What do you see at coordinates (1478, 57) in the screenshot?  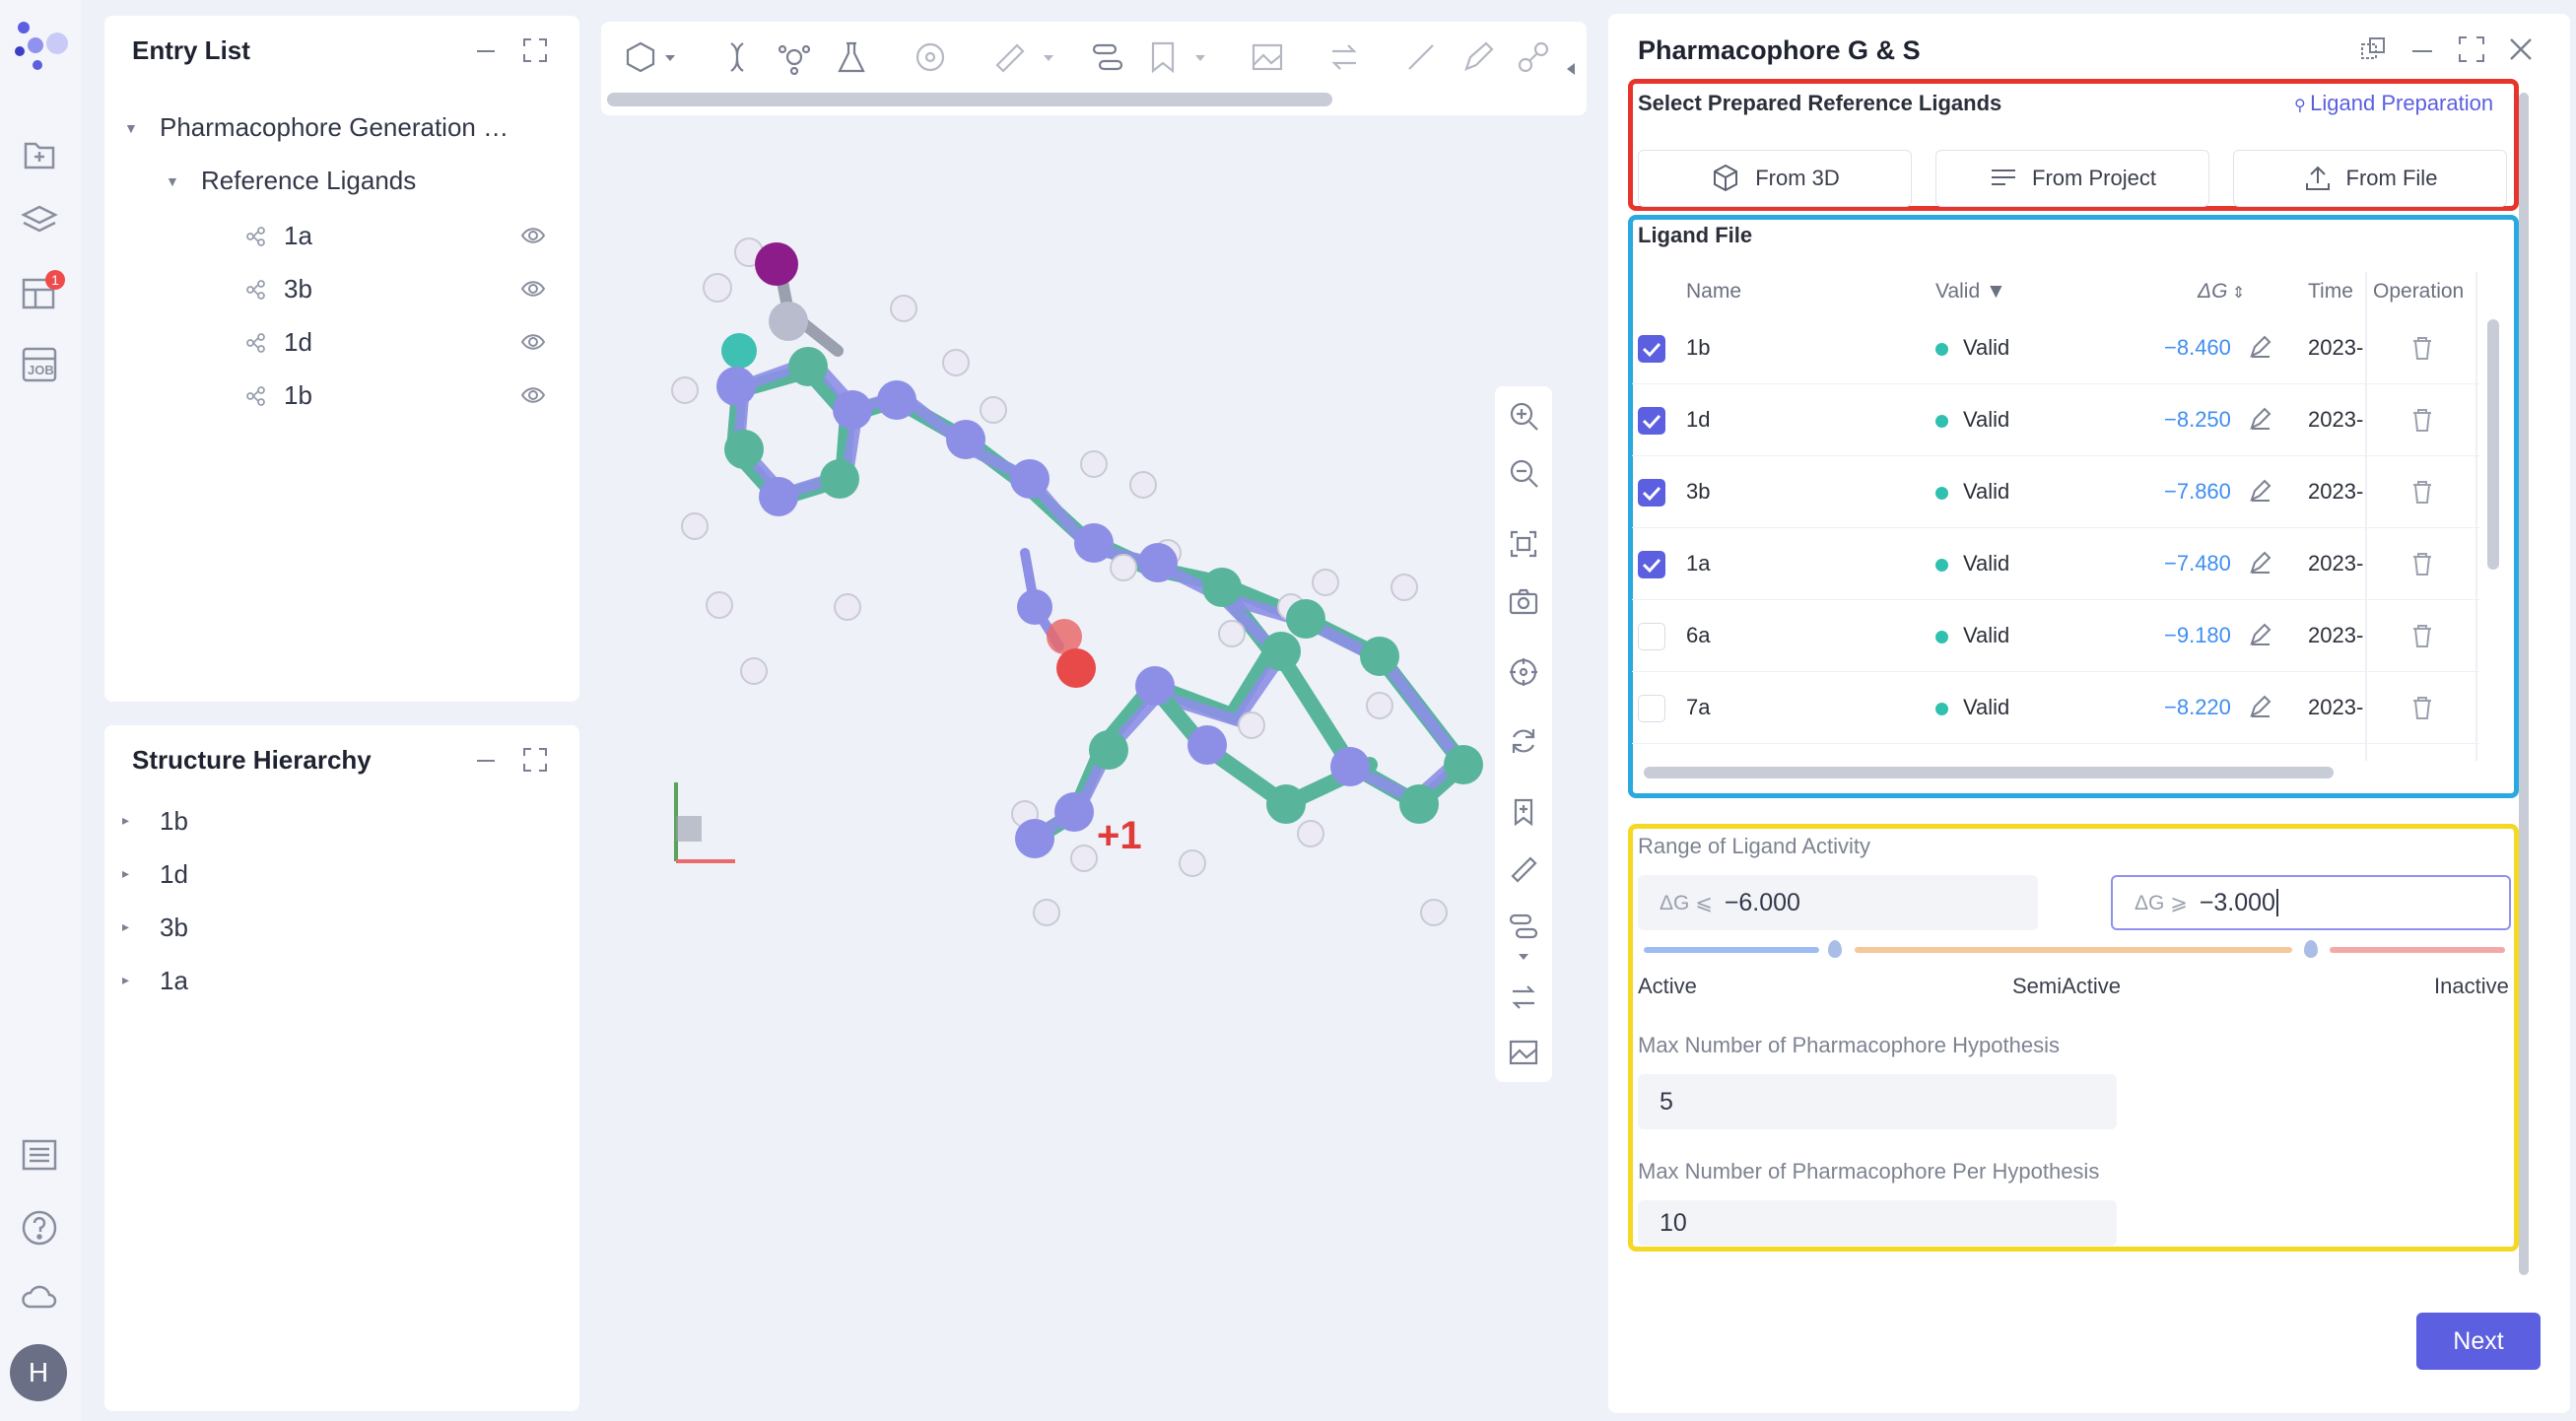 I see `pencil-icon` at bounding box center [1478, 57].